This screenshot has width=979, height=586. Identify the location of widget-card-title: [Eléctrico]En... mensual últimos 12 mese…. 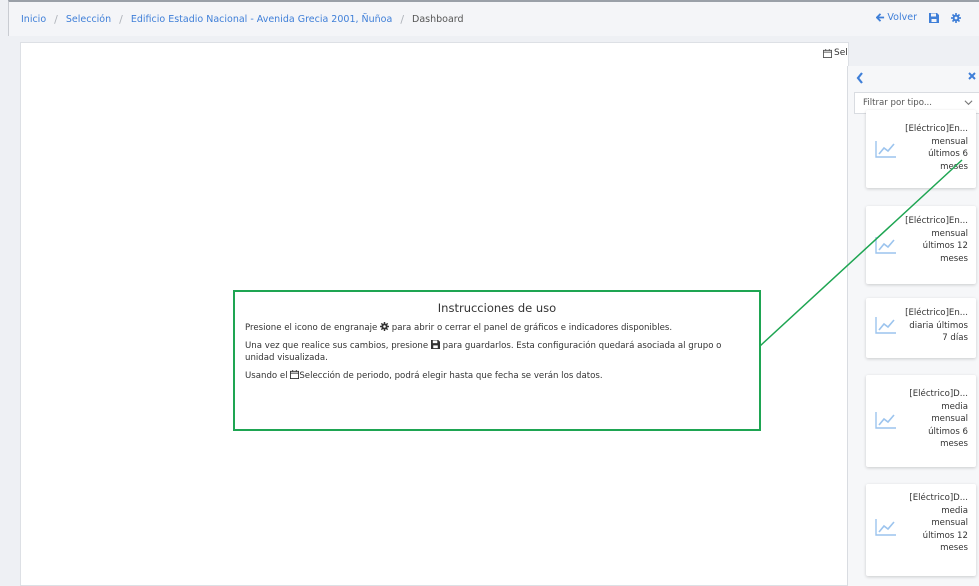
(933, 240).